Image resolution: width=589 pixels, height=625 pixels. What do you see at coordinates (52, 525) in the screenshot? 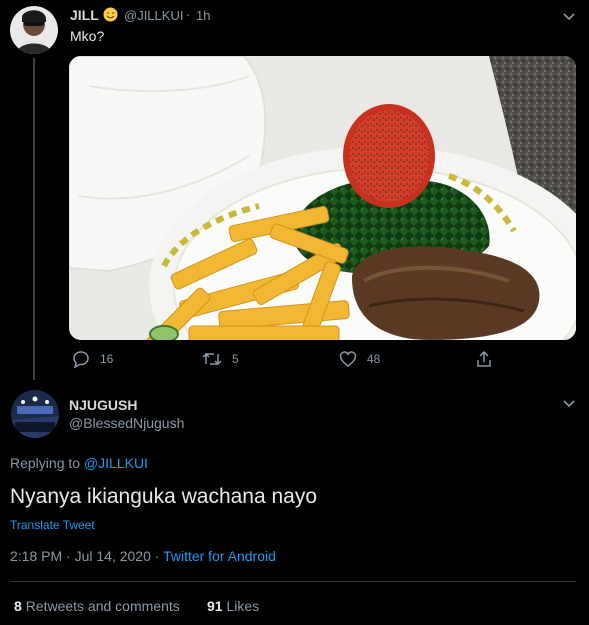
I see `translate-tweet-link: Translate Tweet` at bounding box center [52, 525].